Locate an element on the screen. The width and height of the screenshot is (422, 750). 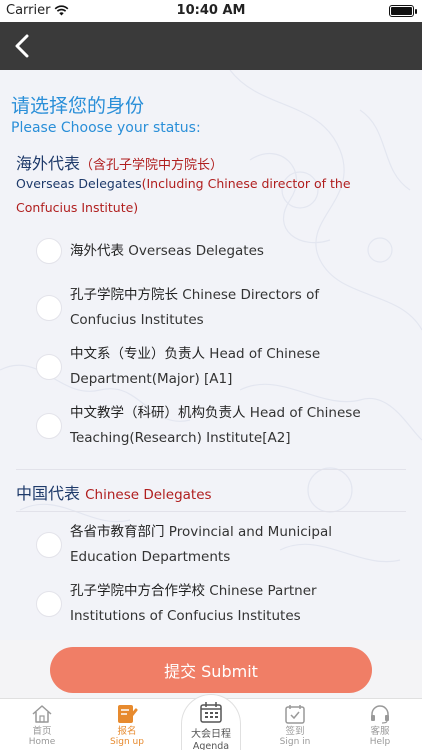
china-title-en: Chinese Delegates is located at coordinates (148, 495).